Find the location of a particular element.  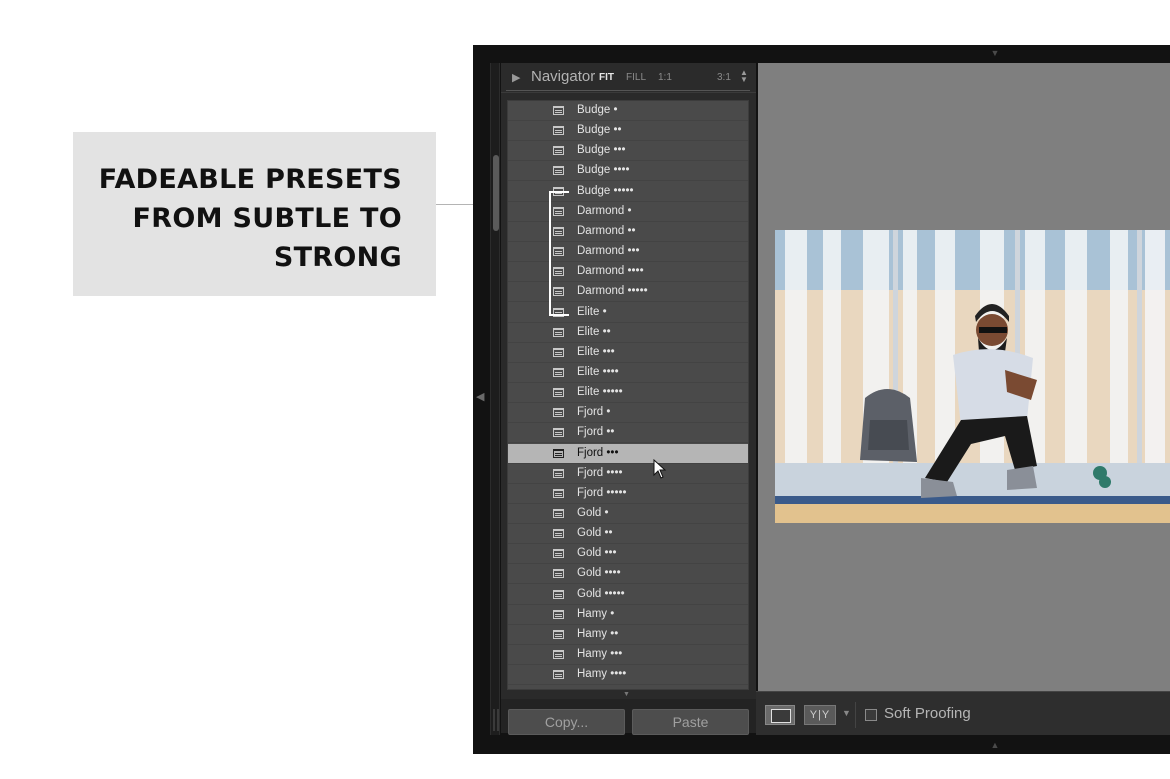

preset-item: Budge ••••• is located at coordinates (628, 192).